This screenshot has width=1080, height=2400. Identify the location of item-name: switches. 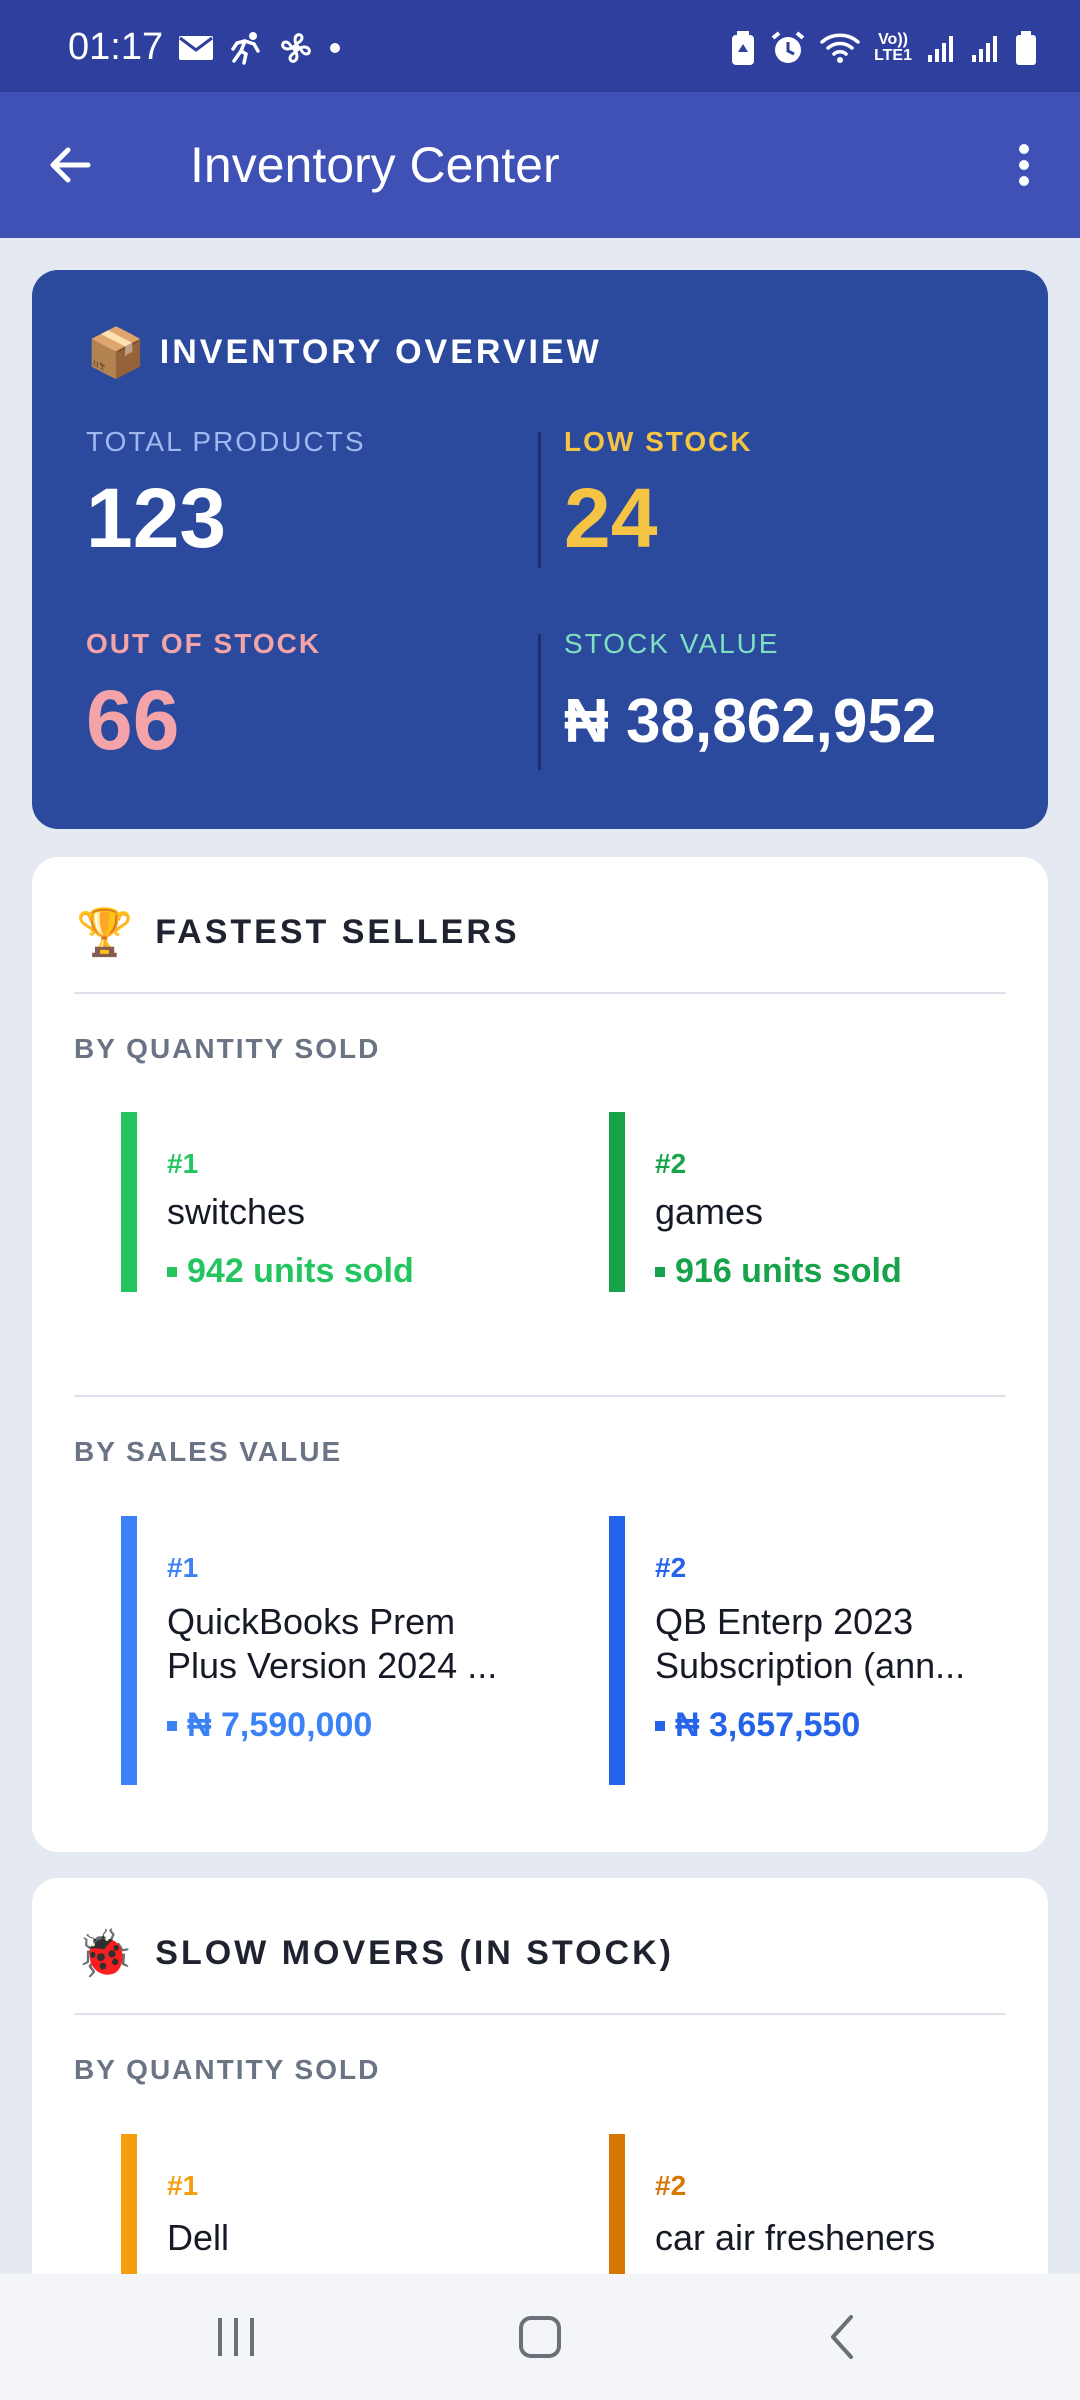
(236, 1211).